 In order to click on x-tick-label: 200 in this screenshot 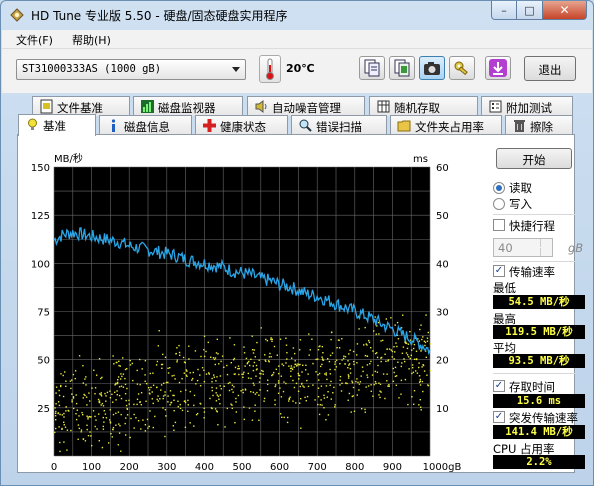, I will do `click(129, 467)`.